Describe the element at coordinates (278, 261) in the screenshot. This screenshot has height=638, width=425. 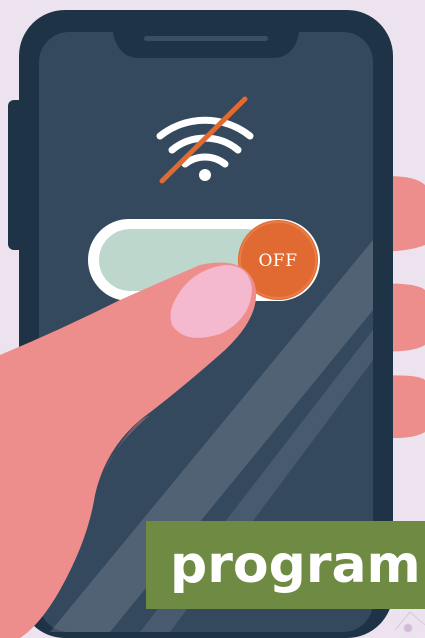
I see `toggle-state-label: OFF` at that location.